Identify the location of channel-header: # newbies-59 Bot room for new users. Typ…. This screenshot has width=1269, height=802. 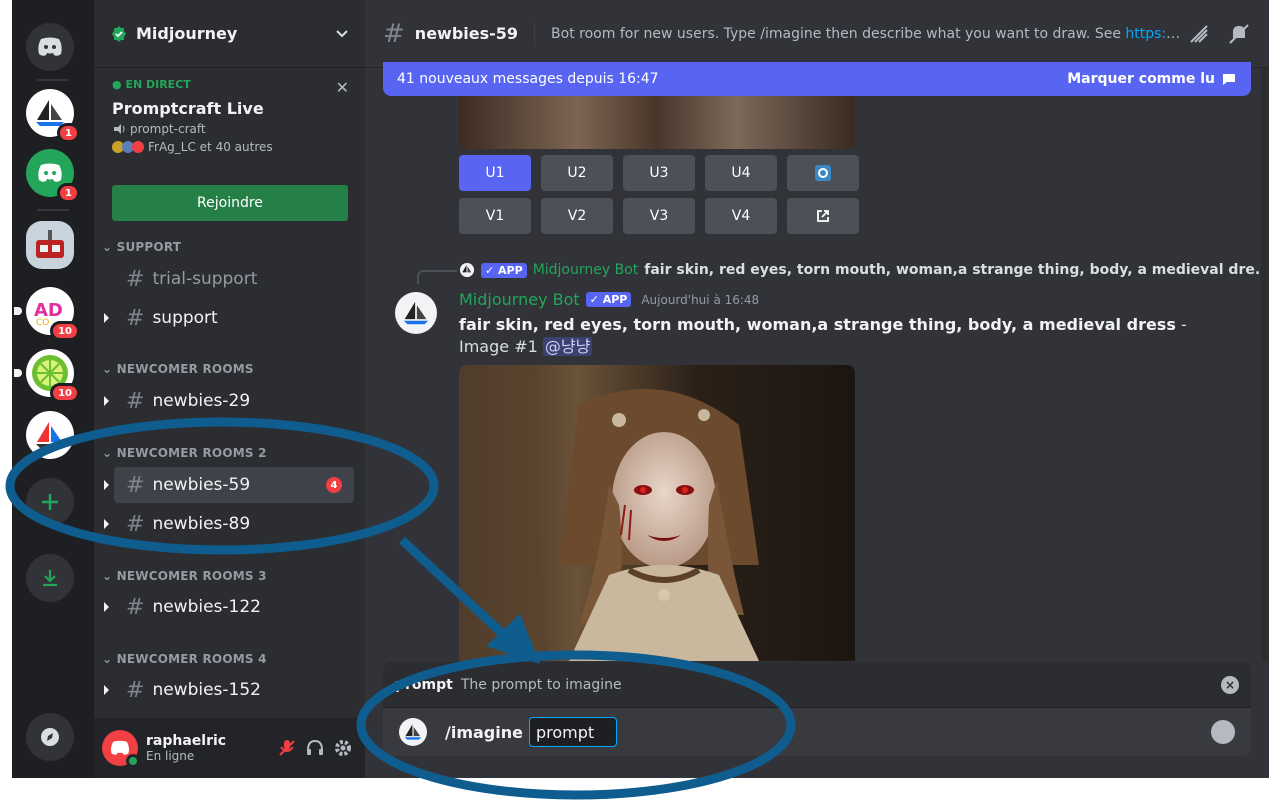
(817, 34).